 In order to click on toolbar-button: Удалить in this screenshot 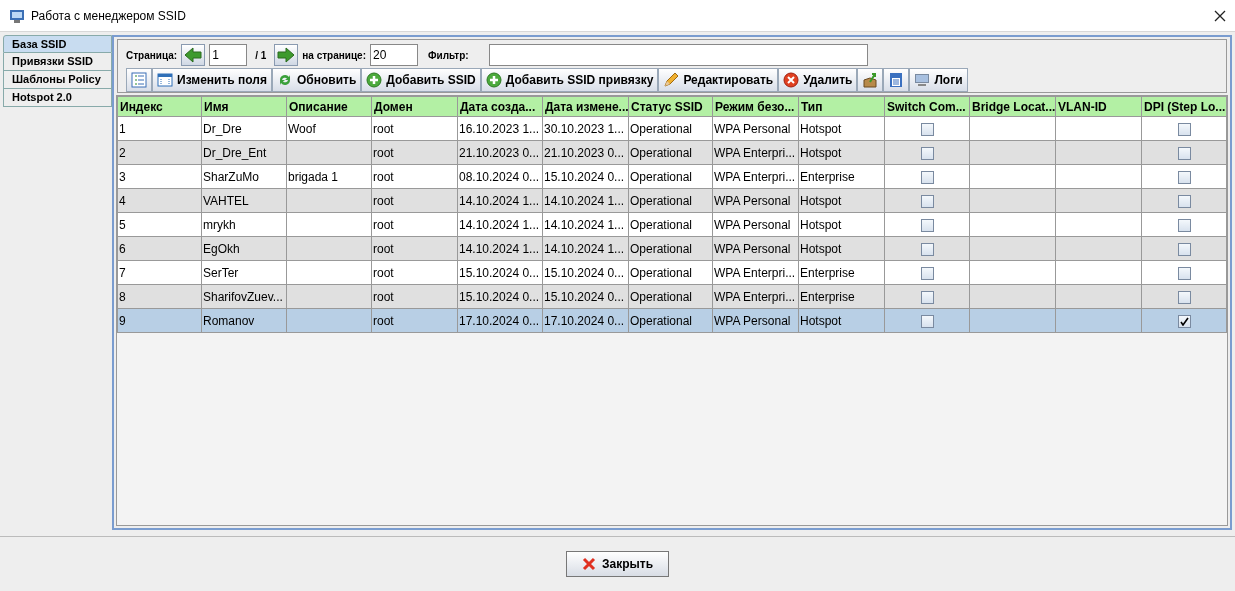, I will do `click(818, 80)`.